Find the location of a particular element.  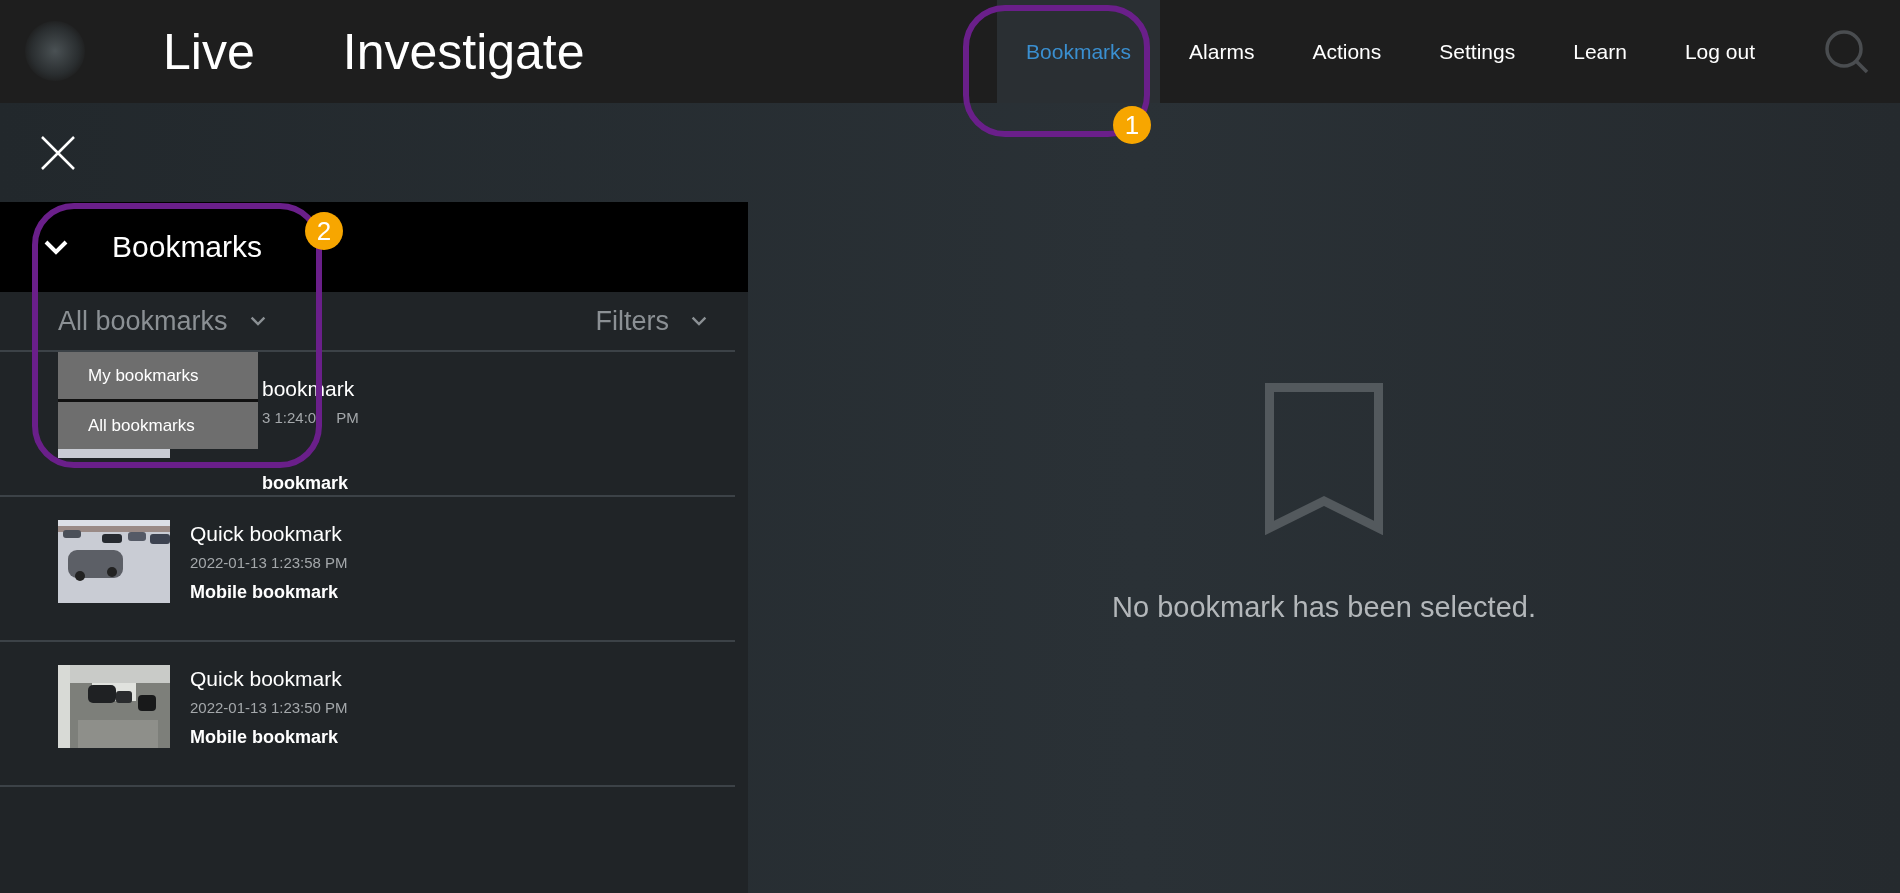

filters-dropdown: Filters is located at coordinates (651, 321).